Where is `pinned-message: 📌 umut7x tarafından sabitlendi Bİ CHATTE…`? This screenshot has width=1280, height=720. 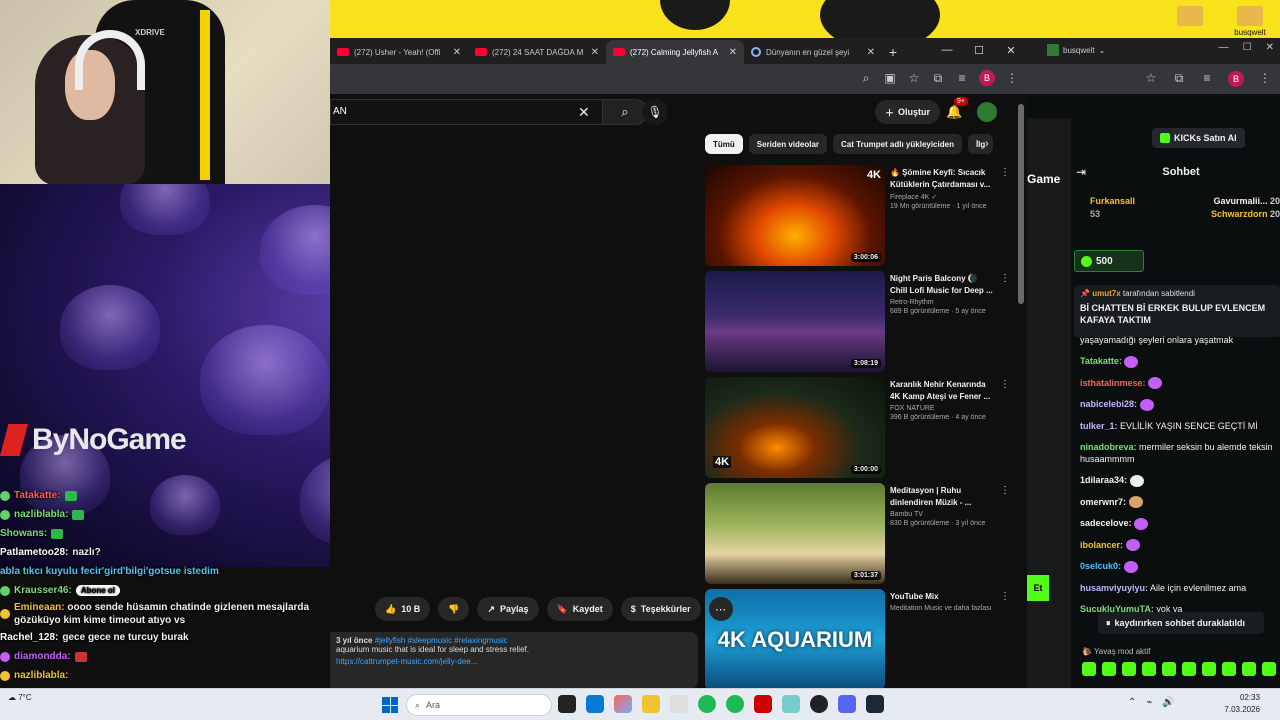 pinned-message: 📌 umut7x tarafından sabitlendi Bİ CHATTE… is located at coordinates (1177, 311).